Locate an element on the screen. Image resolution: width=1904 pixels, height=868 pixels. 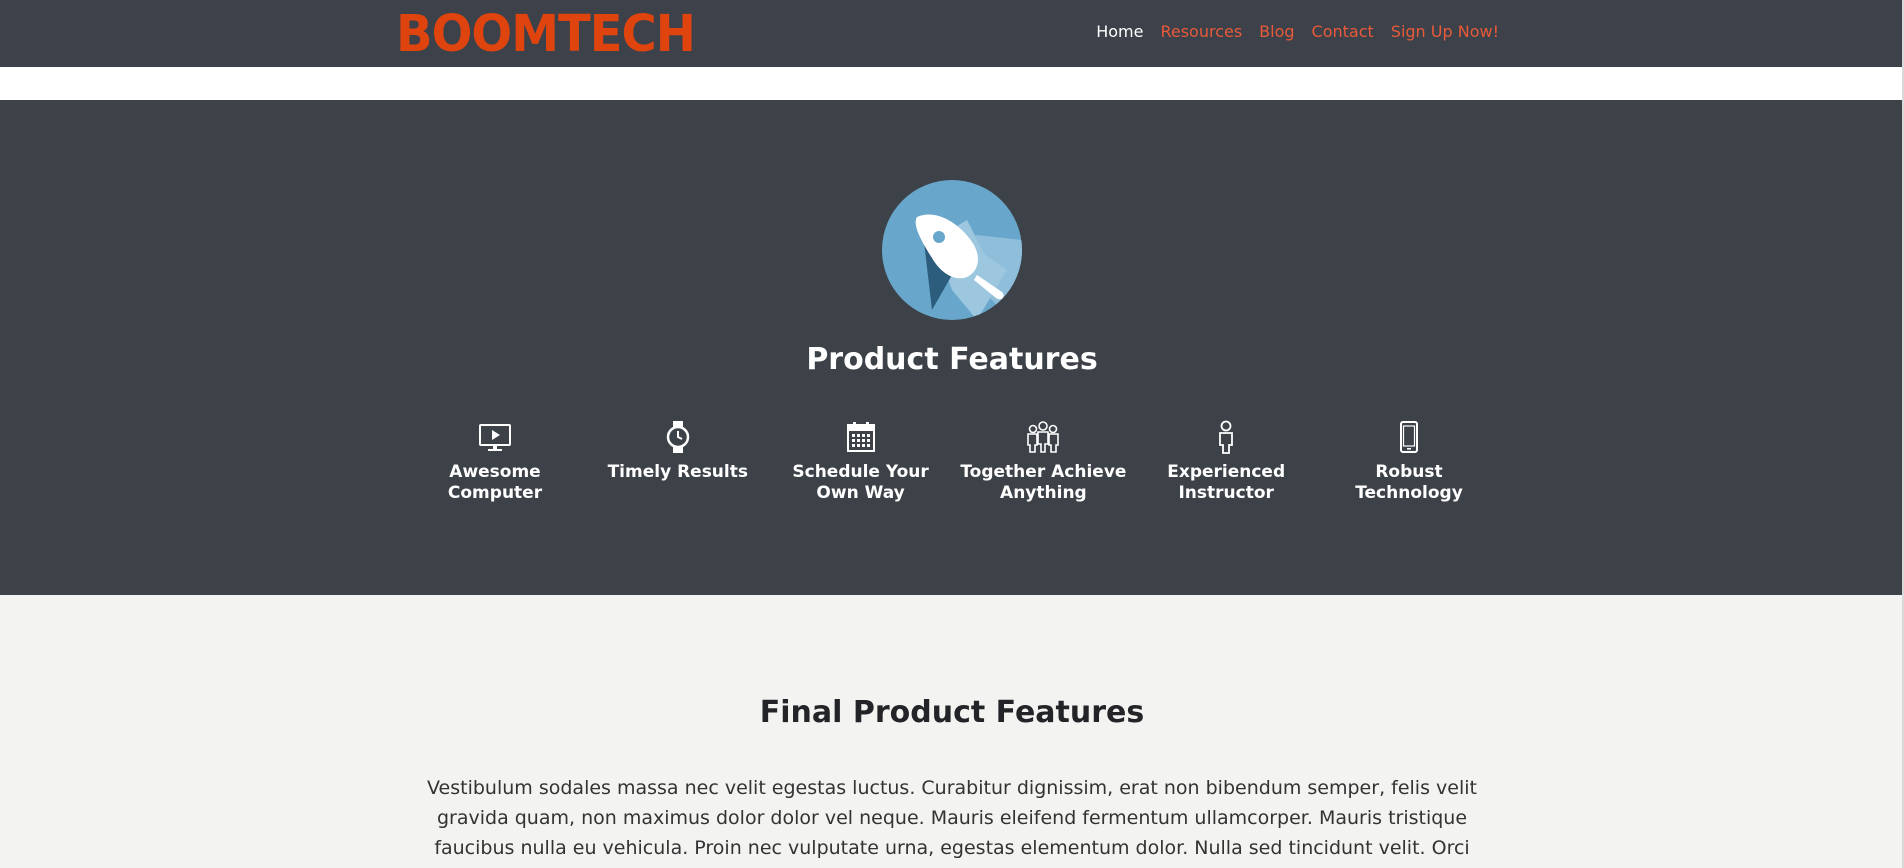
feature-item: Awesome Computer is located at coordinates (495, 462).